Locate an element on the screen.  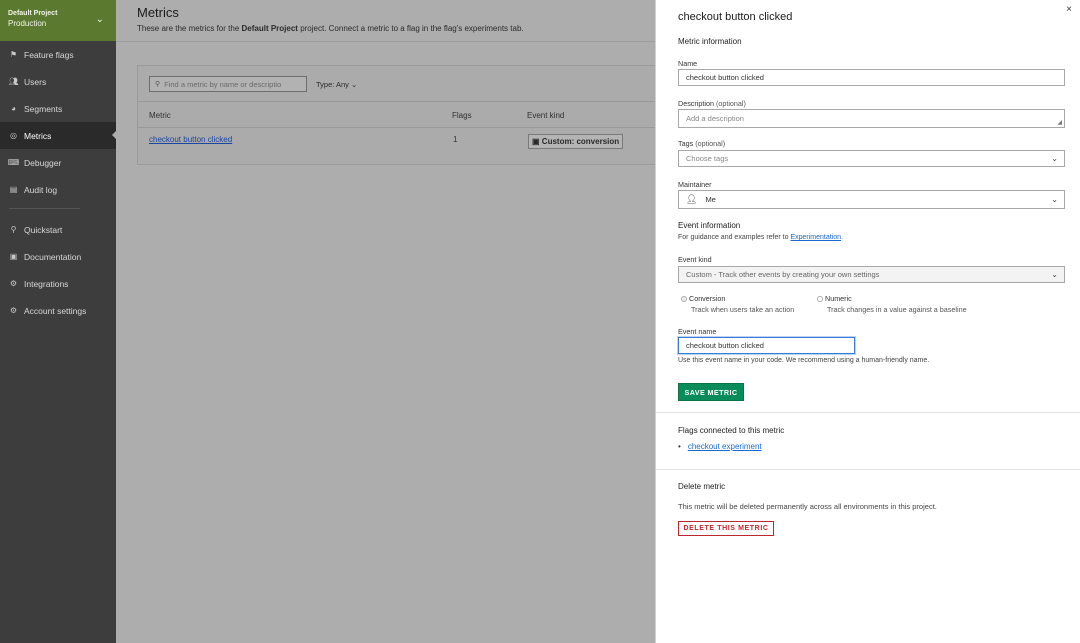
event-kind-badge: ▣ Custom: conversion is located at coordinates (576, 141).